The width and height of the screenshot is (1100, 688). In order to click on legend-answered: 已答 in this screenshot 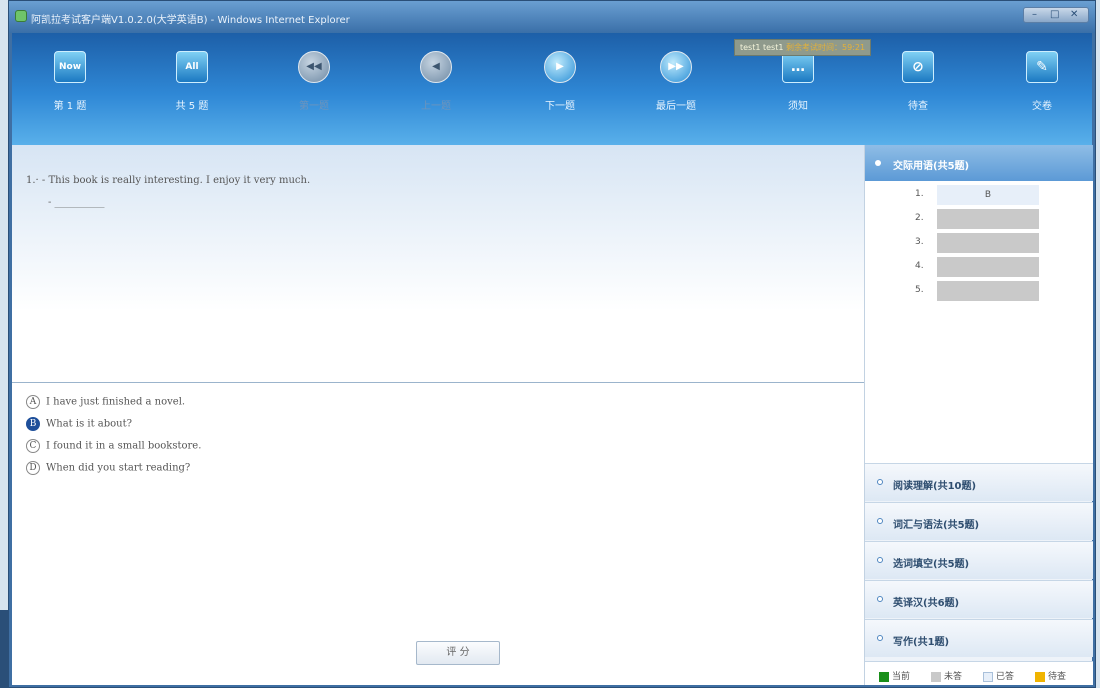, I will do `click(998, 675)`.